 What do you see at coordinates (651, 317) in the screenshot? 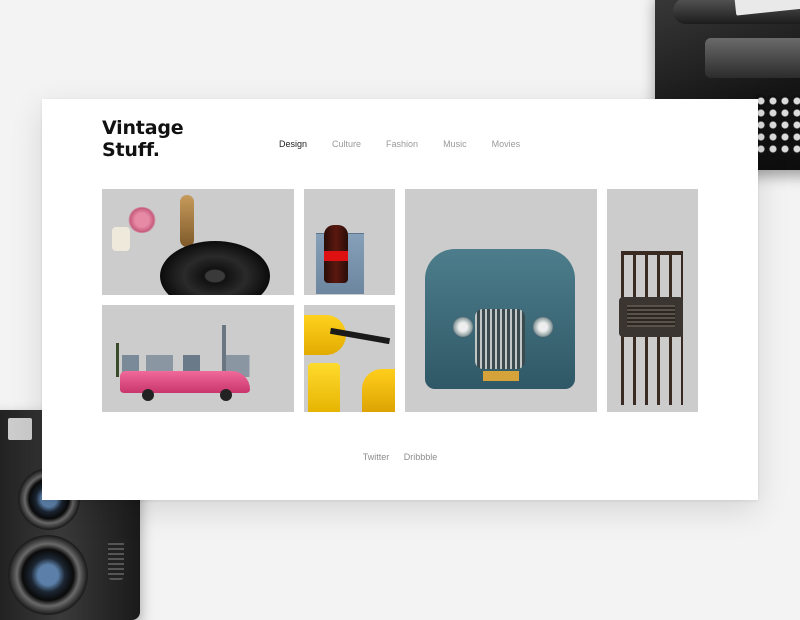
I see `vintage-radio` at bounding box center [651, 317].